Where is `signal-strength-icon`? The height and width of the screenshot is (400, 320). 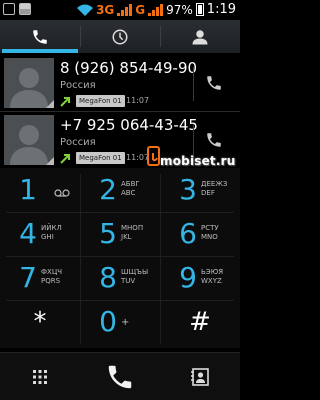
signal-strength-icon is located at coordinates (125, 9).